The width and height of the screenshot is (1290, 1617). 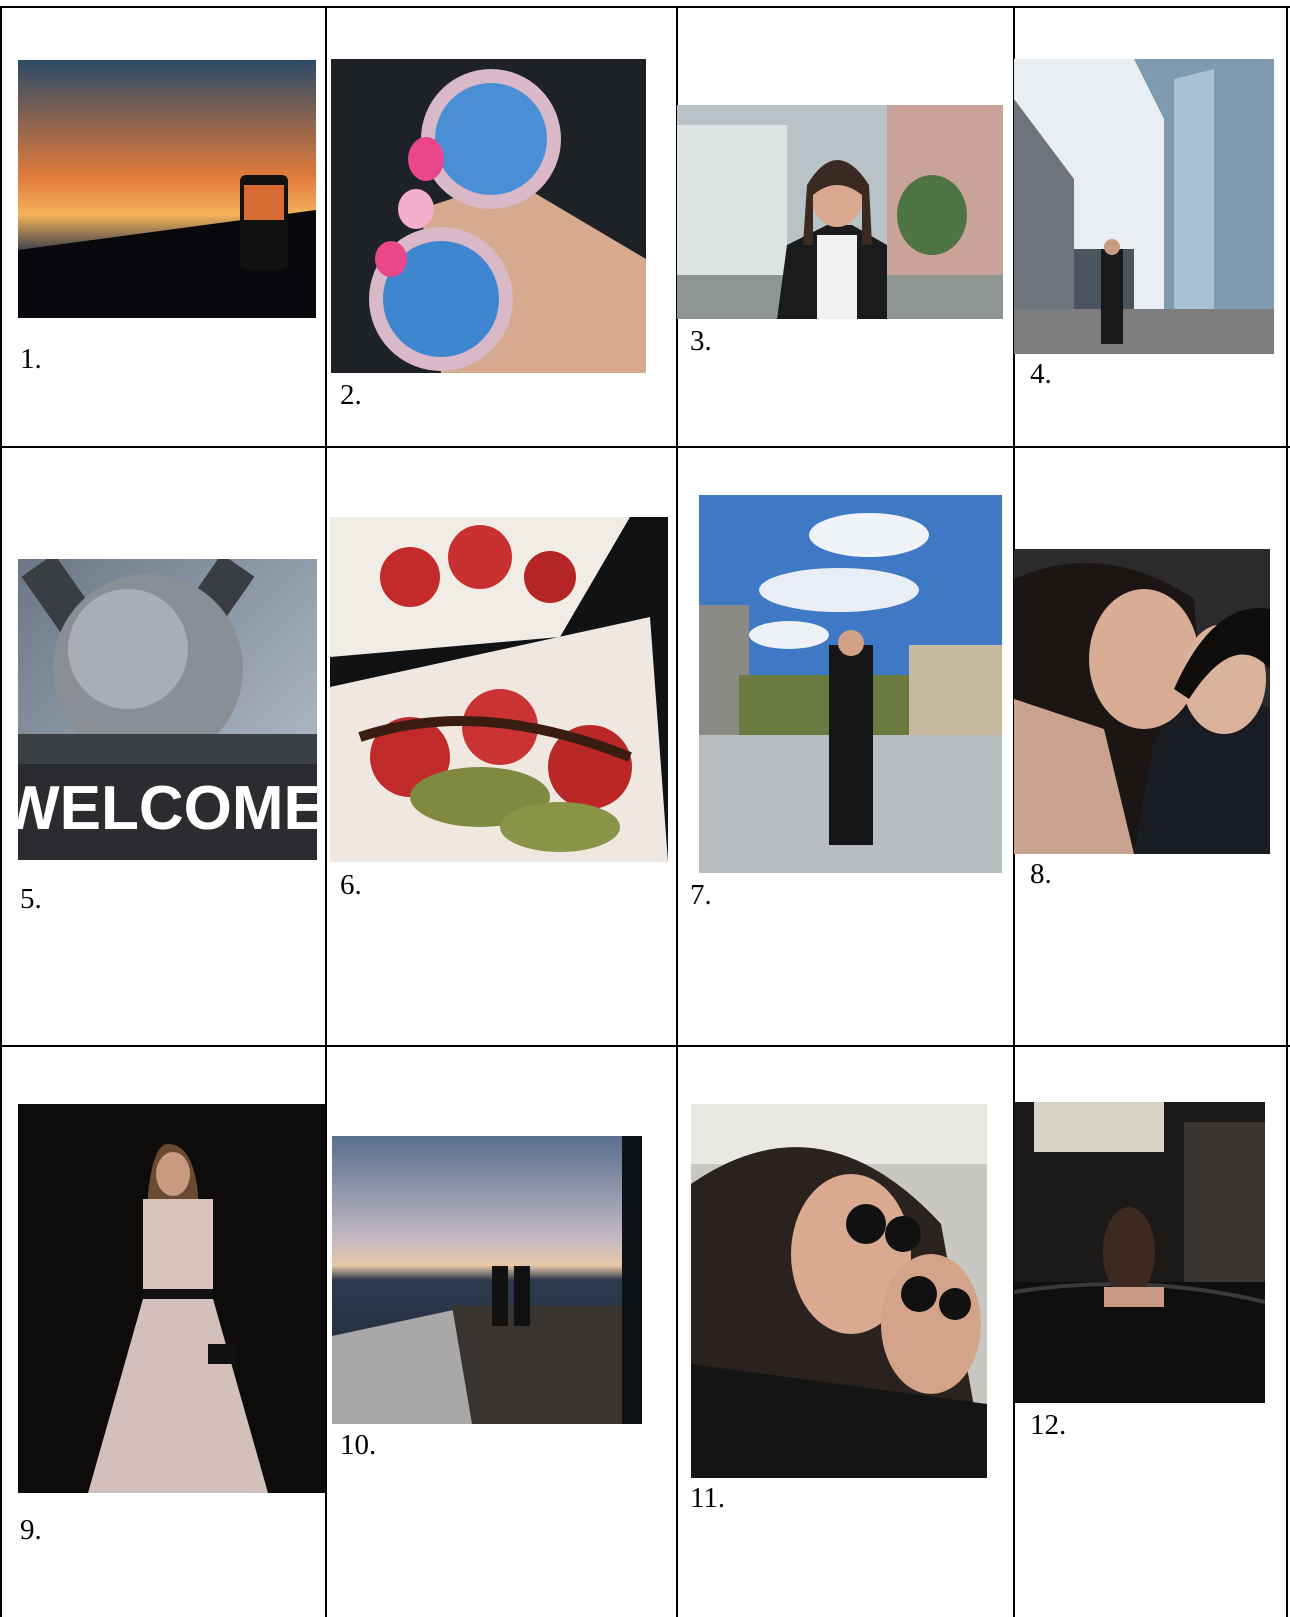 I want to click on photo-1-sunset-phone, so click(x=167, y=189).